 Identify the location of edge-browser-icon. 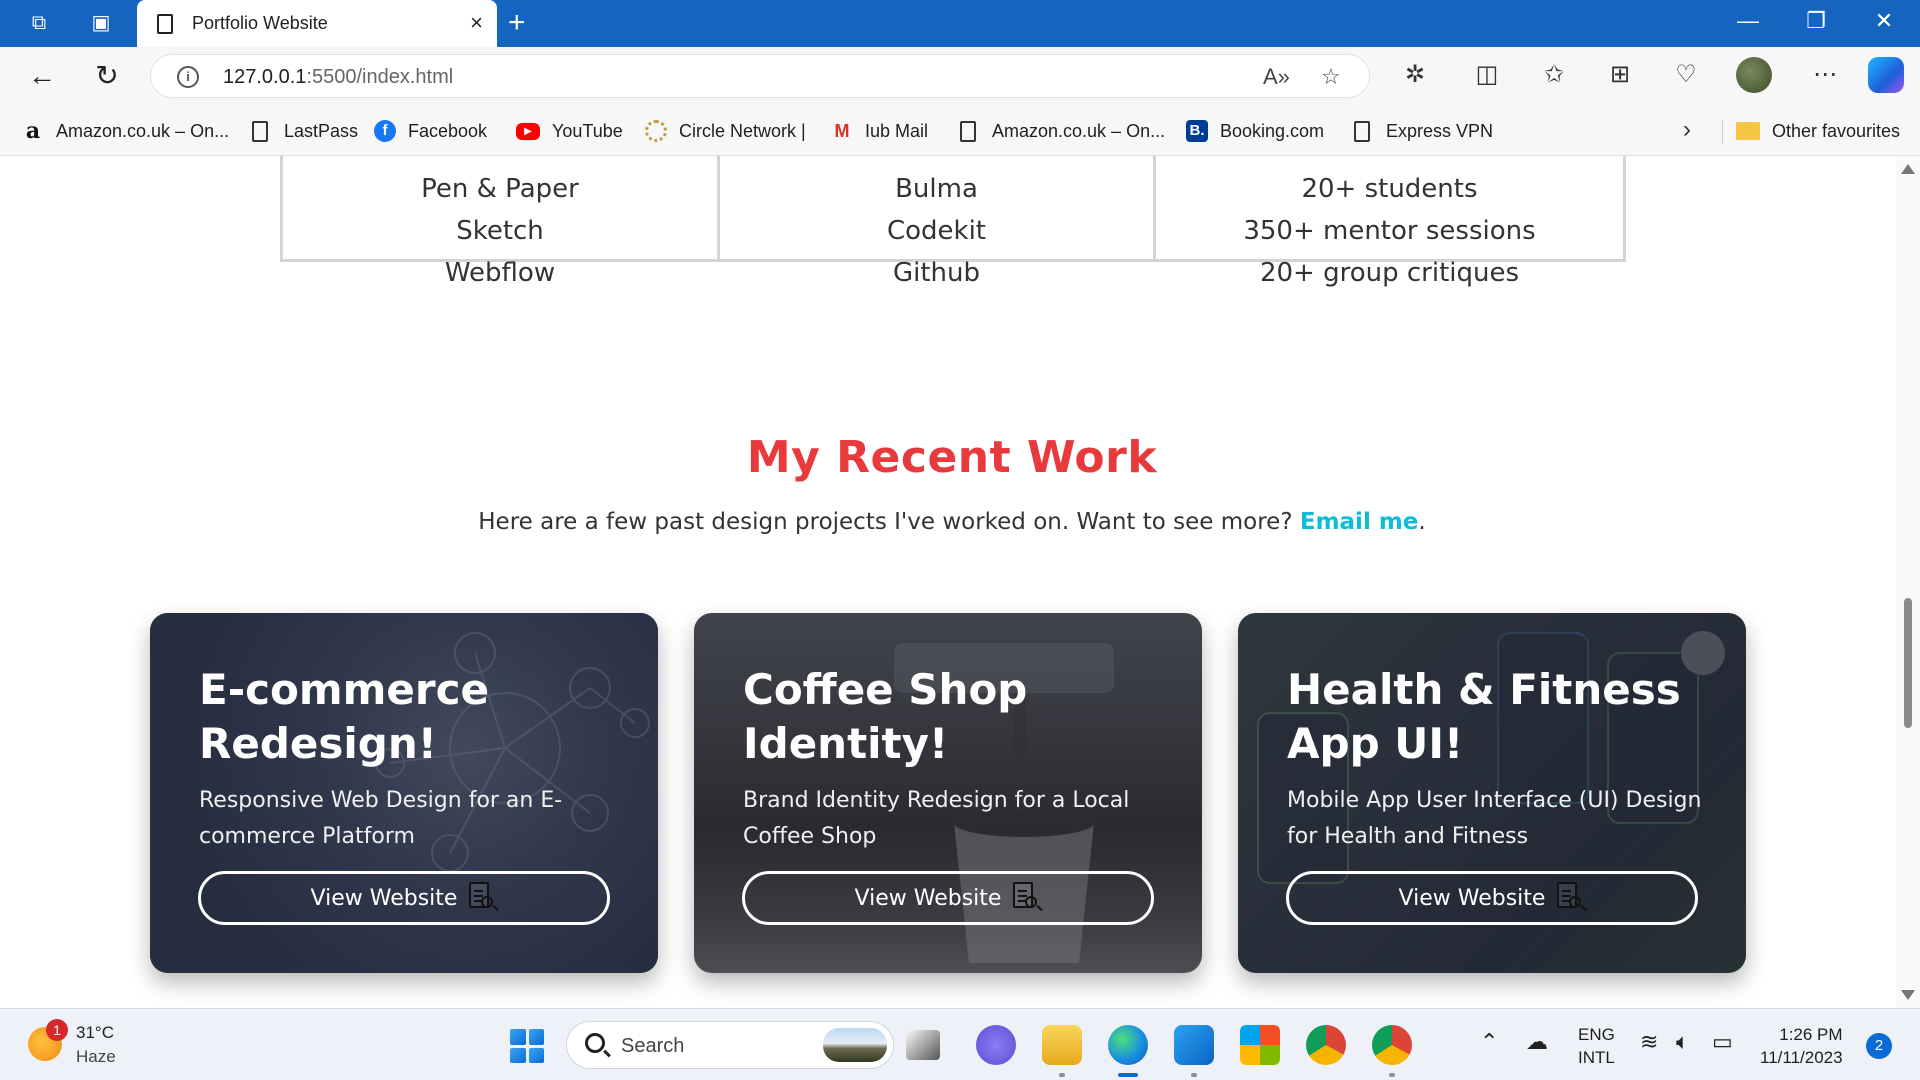
(1128, 1051).